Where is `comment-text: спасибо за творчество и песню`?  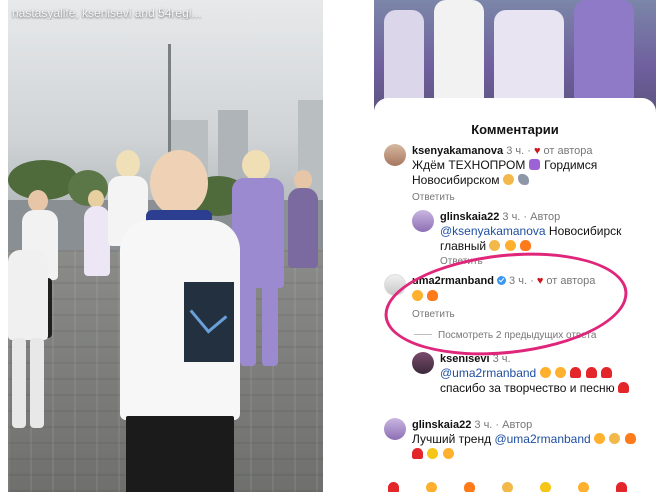
comment-text: спасибо за творчество и песню is located at coordinates (527, 388).